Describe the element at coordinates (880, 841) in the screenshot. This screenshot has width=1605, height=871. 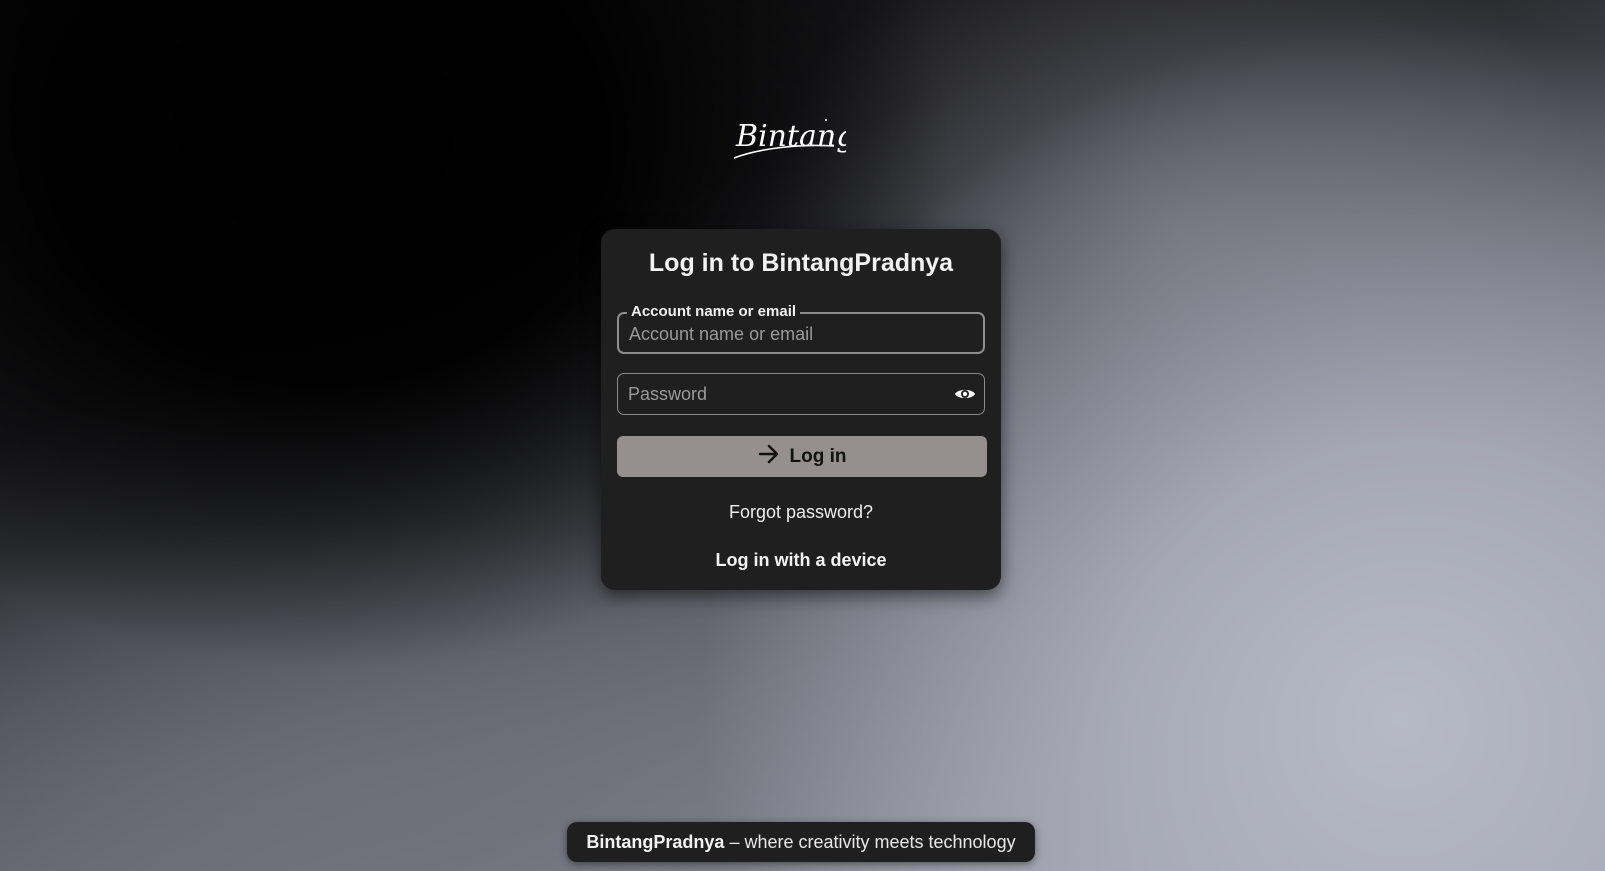
I see `footer-tagline-text: where creativity meets technology` at that location.